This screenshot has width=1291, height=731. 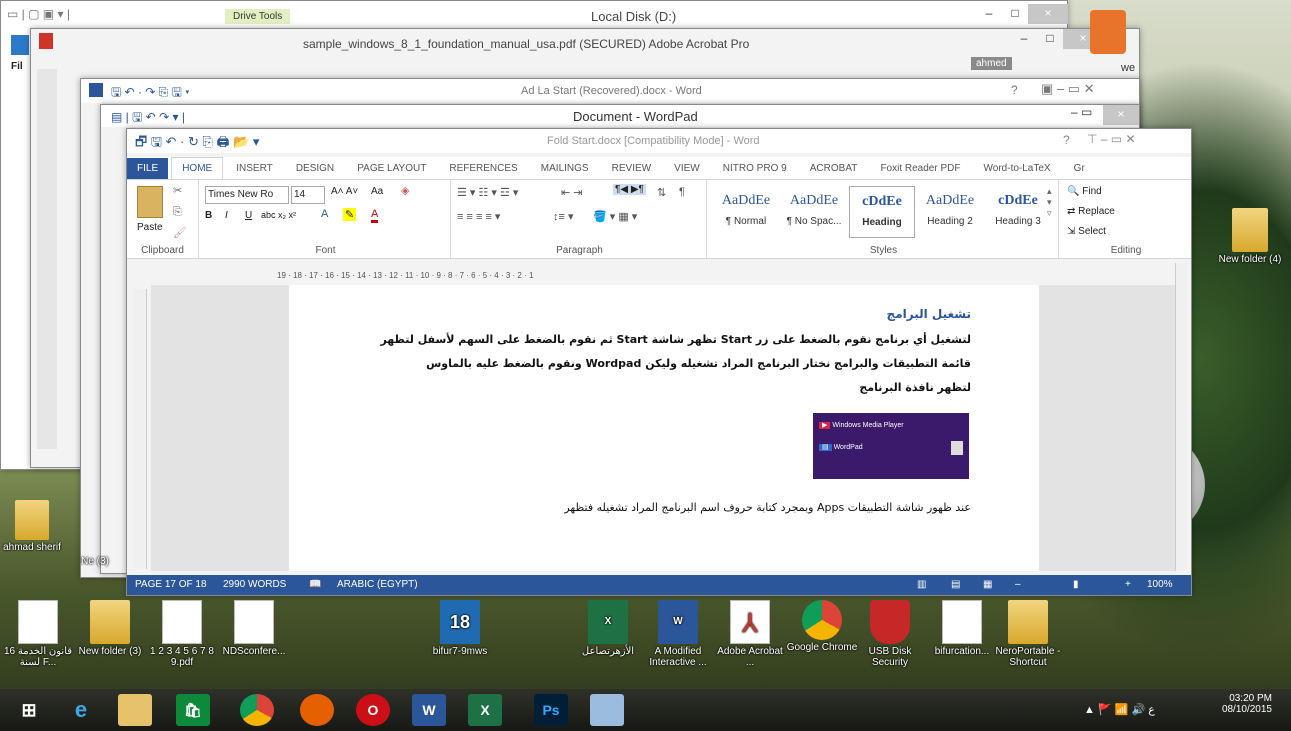 What do you see at coordinates (950, 212) in the screenshot?
I see `style-heading-2: AaDdEe Heading 2` at bounding box center [950, 212].